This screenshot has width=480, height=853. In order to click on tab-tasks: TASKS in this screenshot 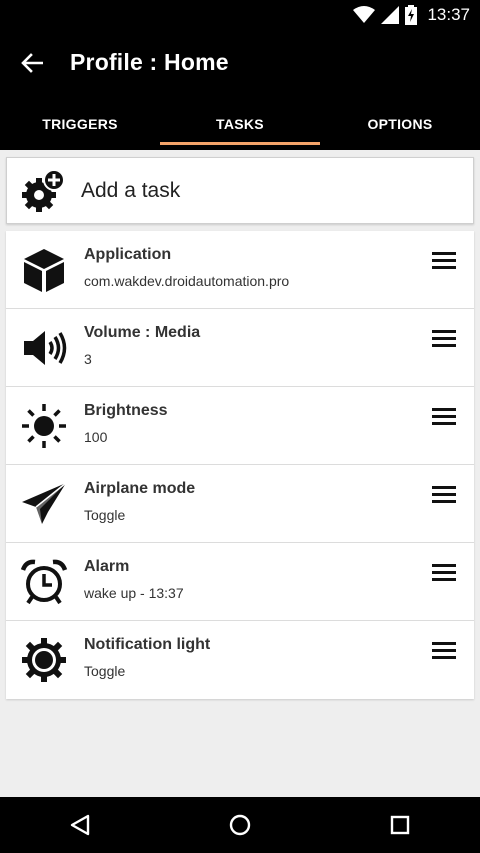, I will do `click(240, 123)`.